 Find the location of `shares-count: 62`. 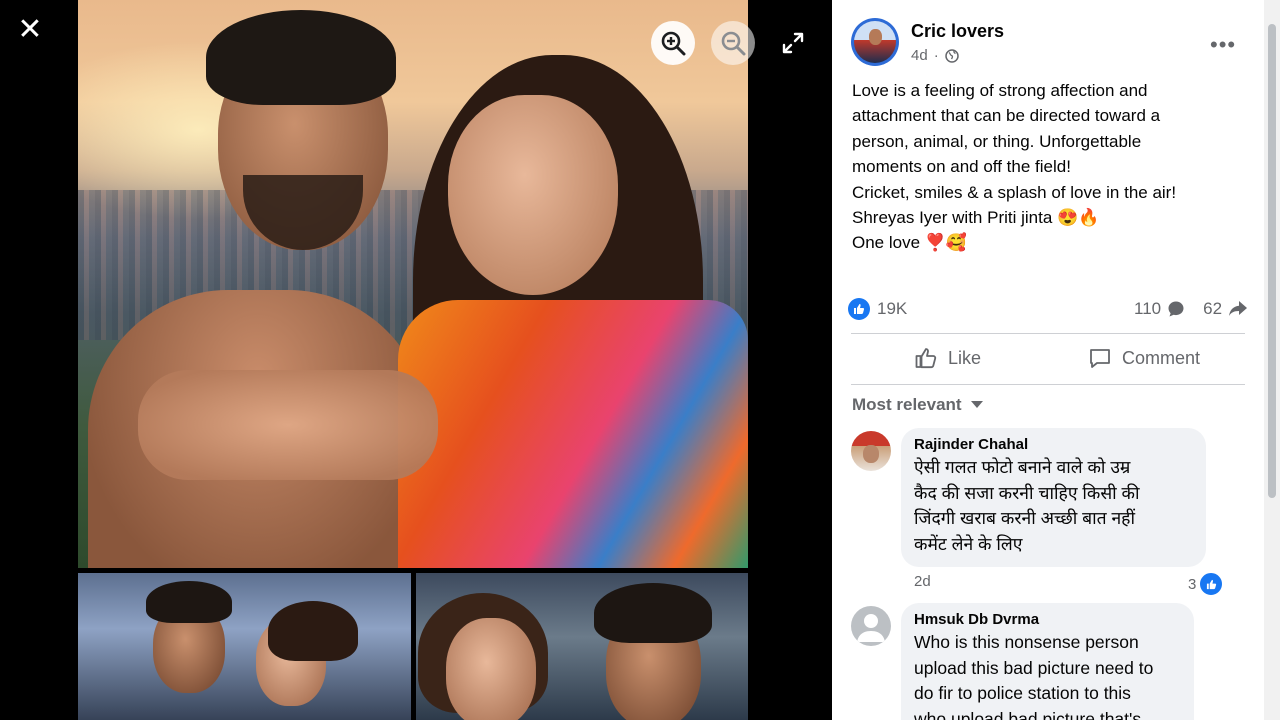

shares-count: 62 is located at coordinates (1212, 309).